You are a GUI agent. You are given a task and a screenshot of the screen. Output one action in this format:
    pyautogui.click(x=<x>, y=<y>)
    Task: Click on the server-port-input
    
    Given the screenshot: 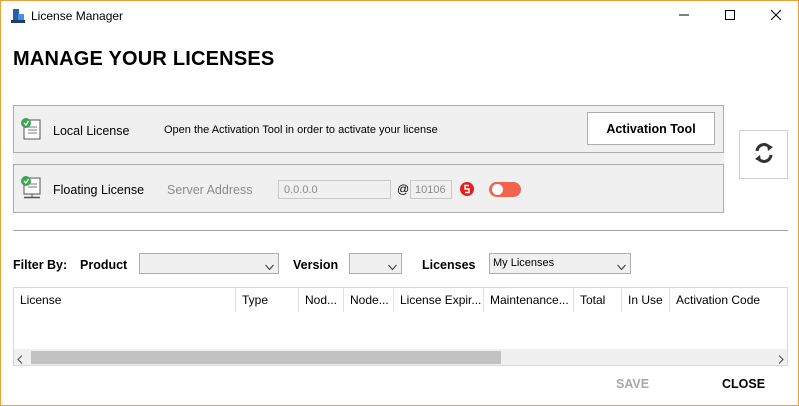 What is the action you would take?
    pyautogui.click(x=431, y=189)
    